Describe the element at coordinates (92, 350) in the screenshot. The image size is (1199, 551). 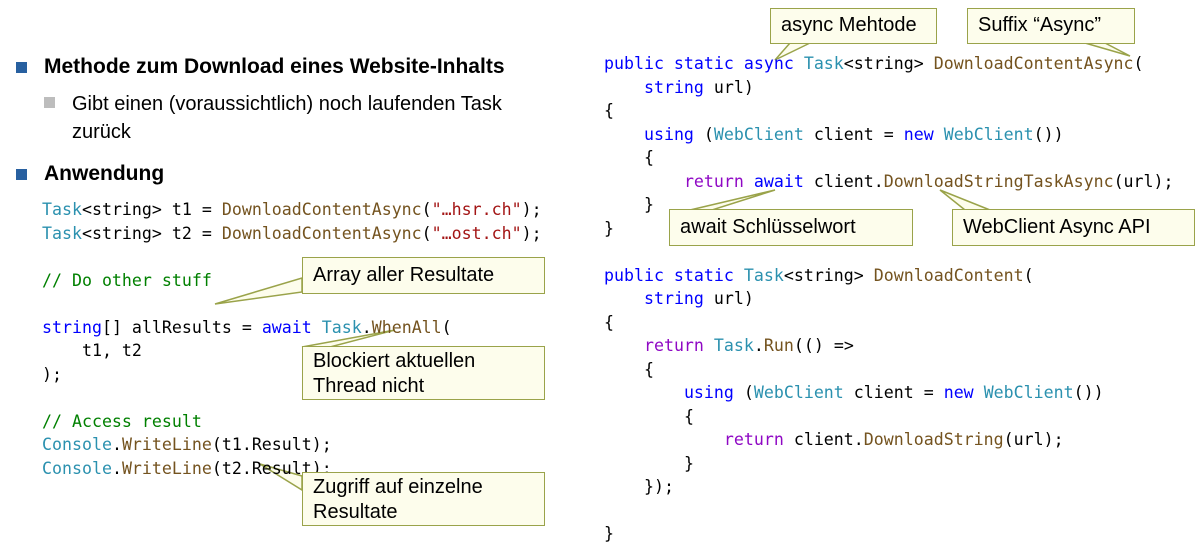
I see `code-line: t1, t2` at that location.